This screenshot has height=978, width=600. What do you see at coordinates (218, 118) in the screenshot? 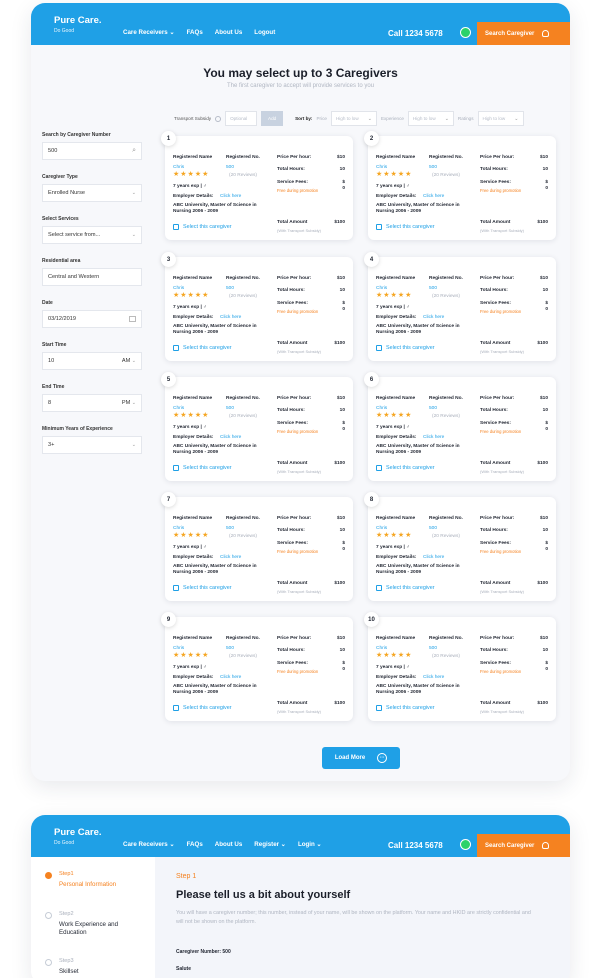
I see `info-icon` at bounding box center [218, 118].